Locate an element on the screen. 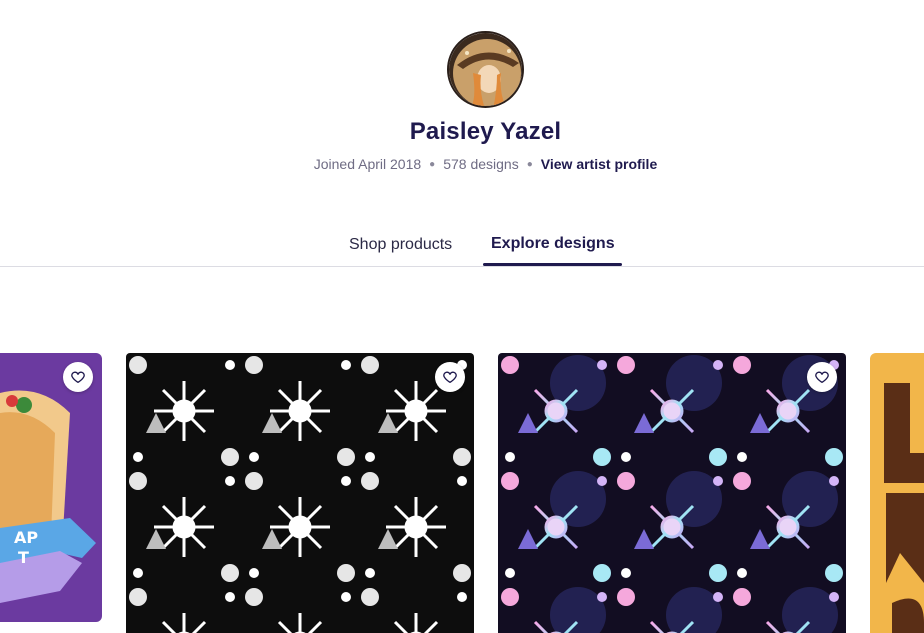 The height and width of the screenshot is (633, 924). design-card: AP T is located at coordinates (51, 487).